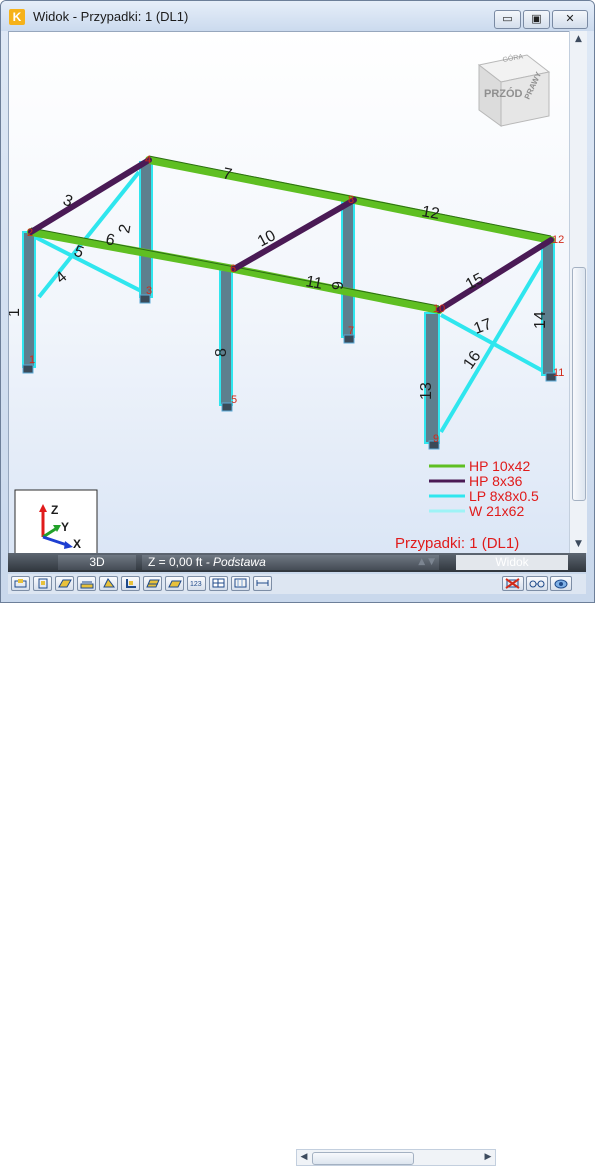  What do you see at coordinates (457, 543) in the screenshot?
I see `load-case-label: Przypadki: 1 (DL1)` at bounding box center [457, 543].